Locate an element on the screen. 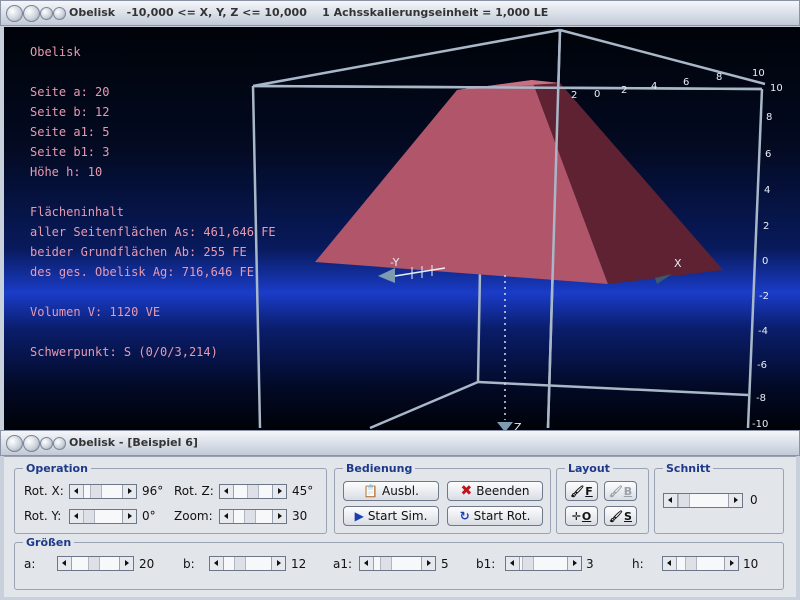  axis-label-x: X is located at coordinates (678, 263).